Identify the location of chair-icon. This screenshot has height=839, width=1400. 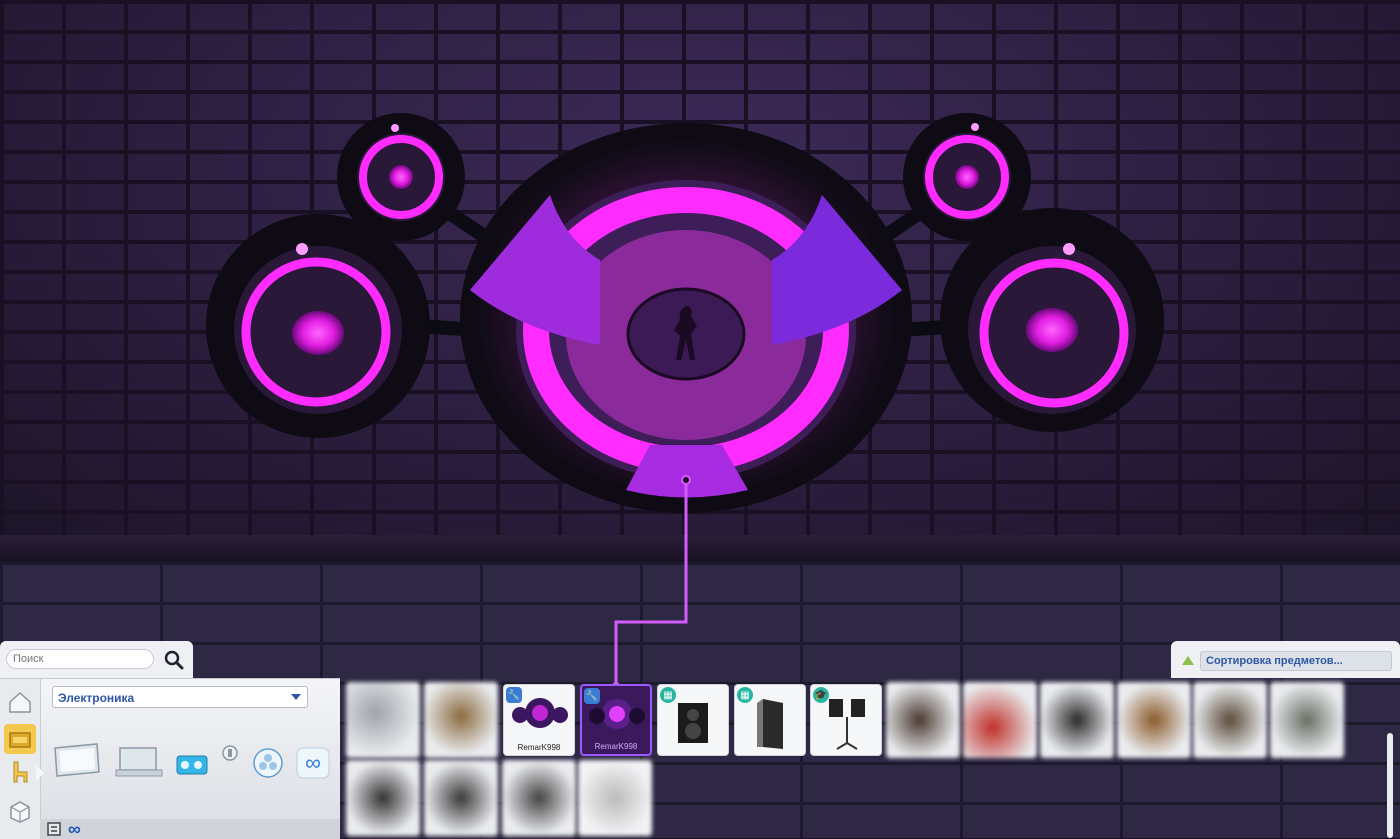
(20, 772).